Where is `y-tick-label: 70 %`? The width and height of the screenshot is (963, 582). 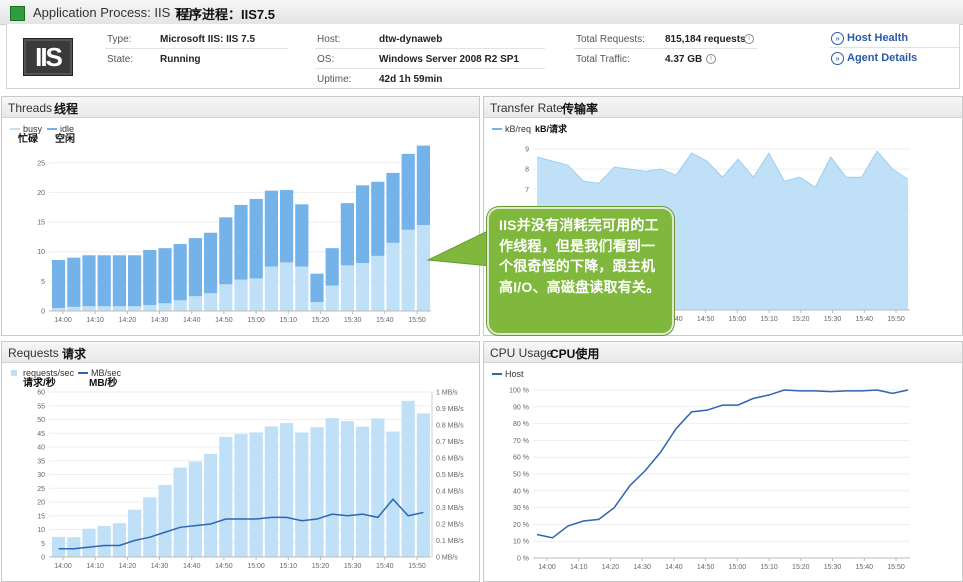
y-tick-label: 70 % is located at coordinates (521, 441).